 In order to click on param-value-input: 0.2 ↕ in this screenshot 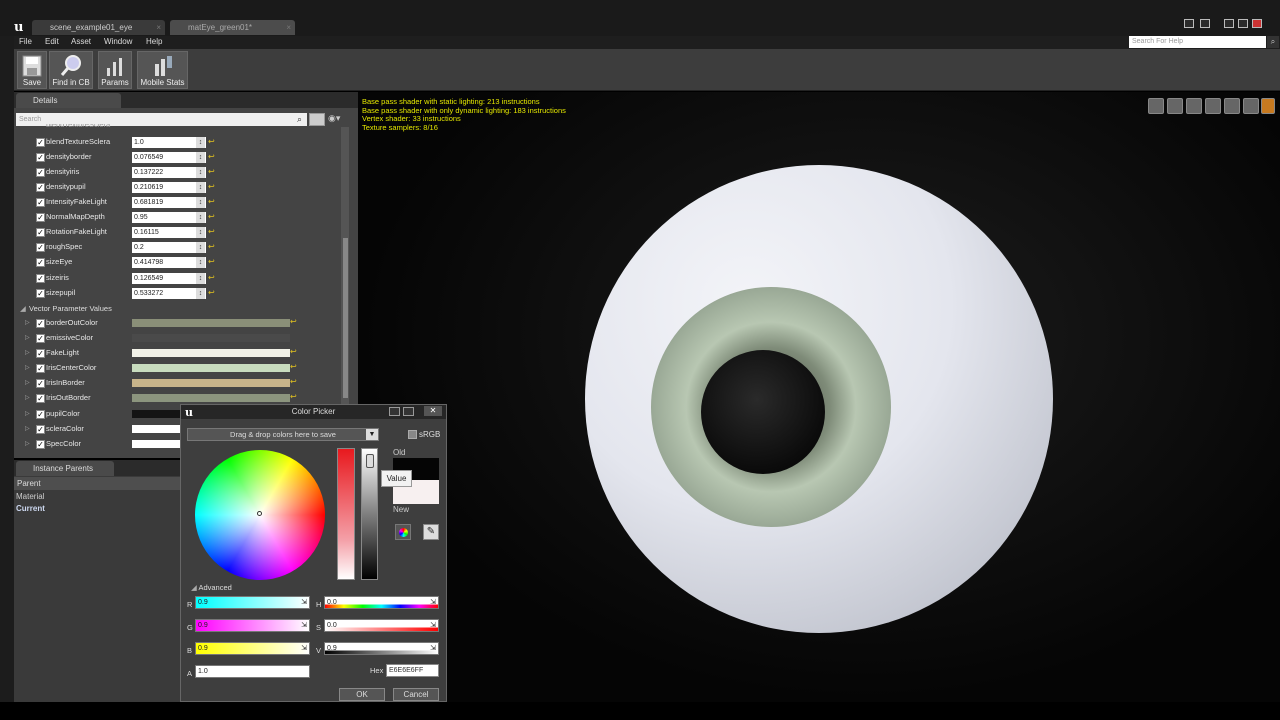, I will do `click(169, 247)`.